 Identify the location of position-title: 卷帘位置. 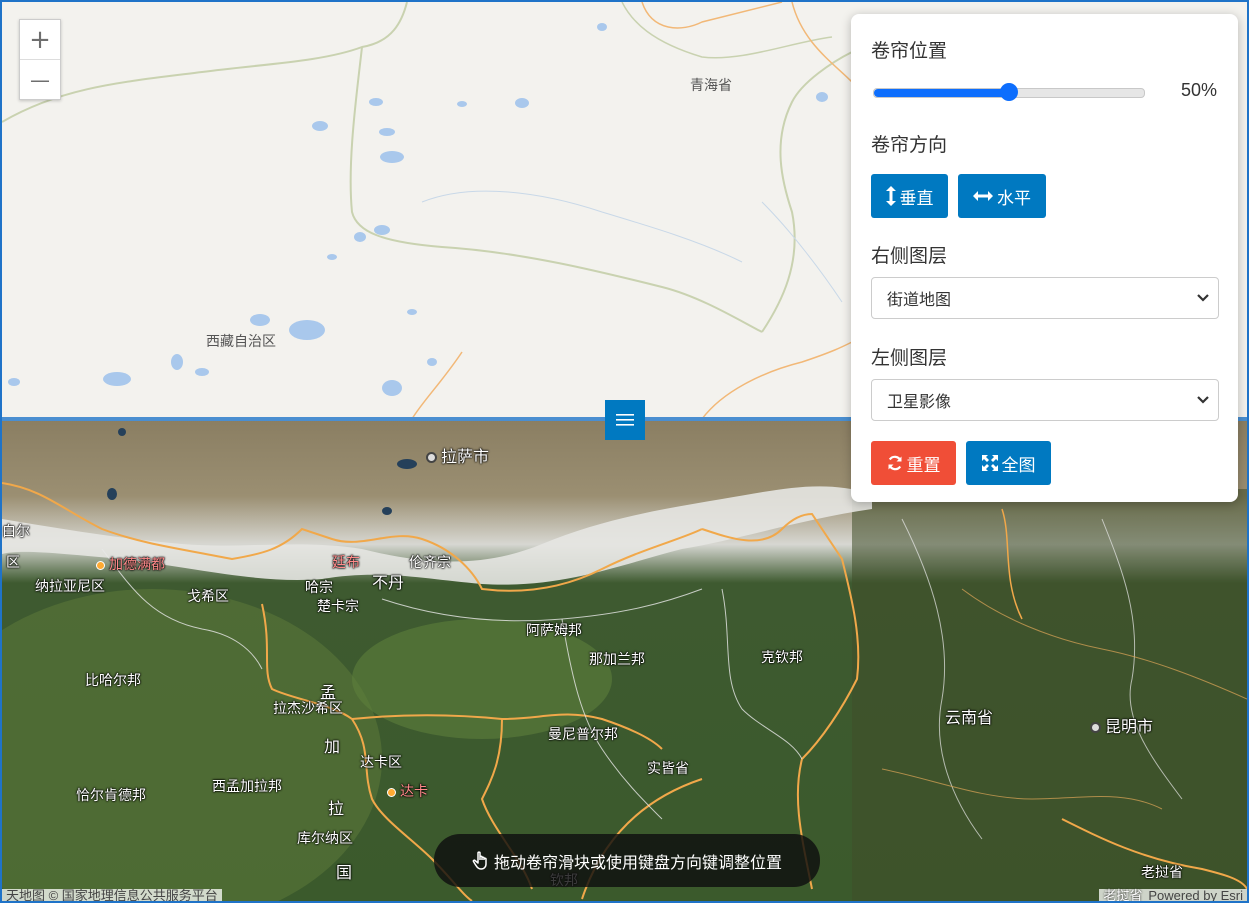
(909, 51).